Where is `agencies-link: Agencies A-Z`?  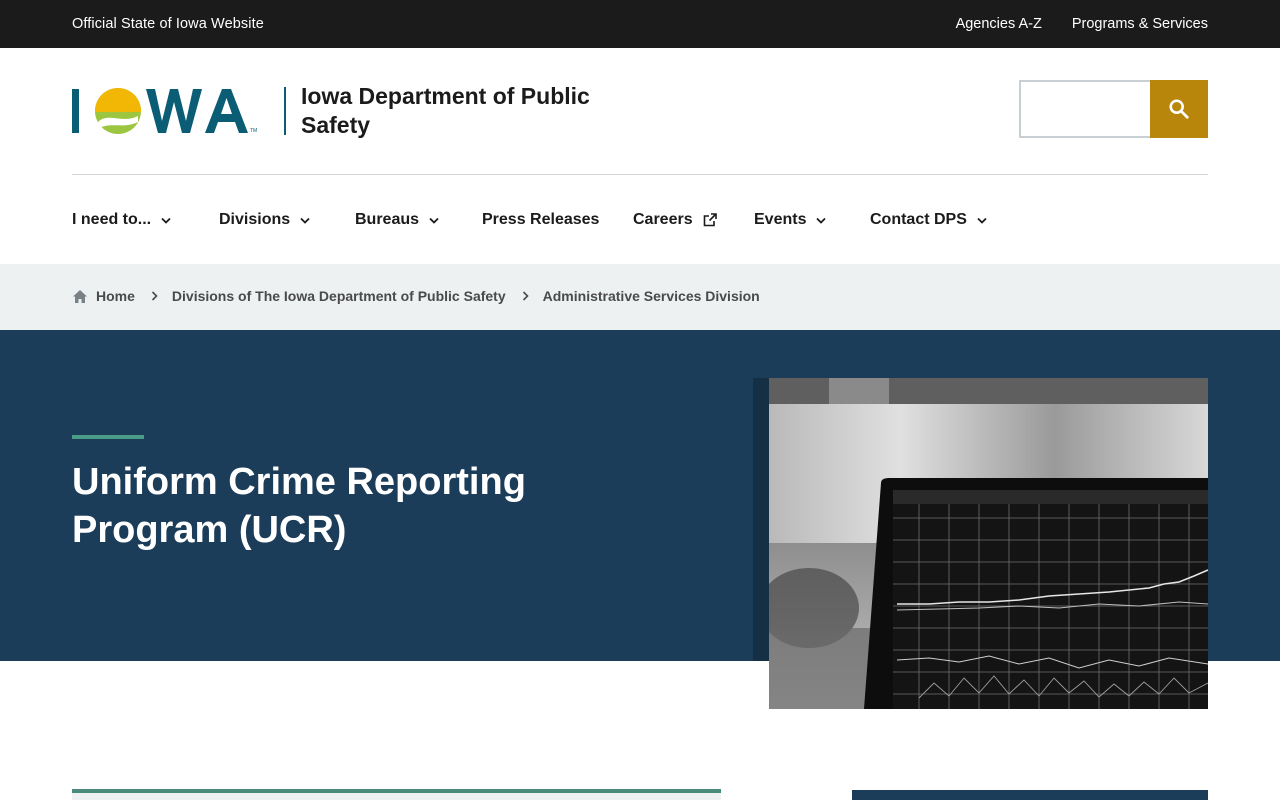
agencies-link: Agencies A-Z is located at coordinates (999, 24).